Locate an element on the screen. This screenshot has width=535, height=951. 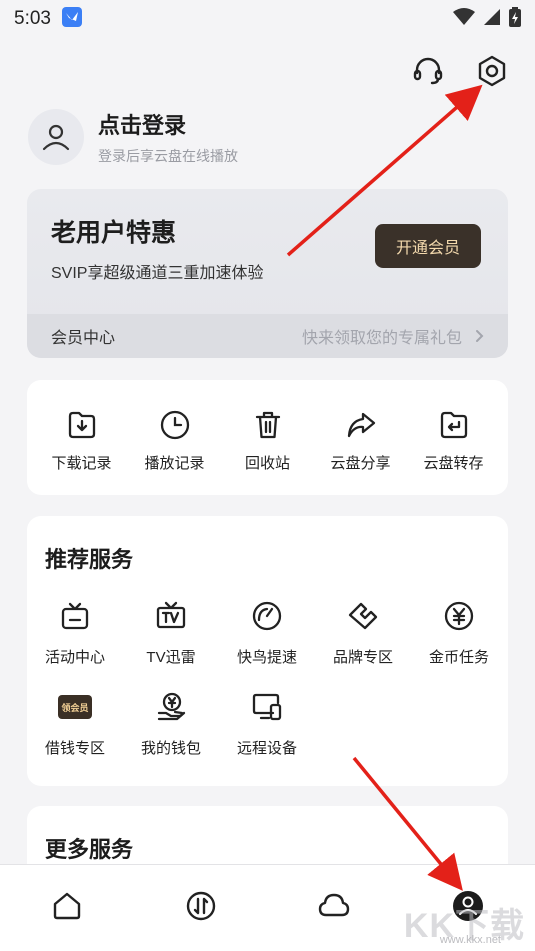
home-icon is located at coordinates (67, 906).